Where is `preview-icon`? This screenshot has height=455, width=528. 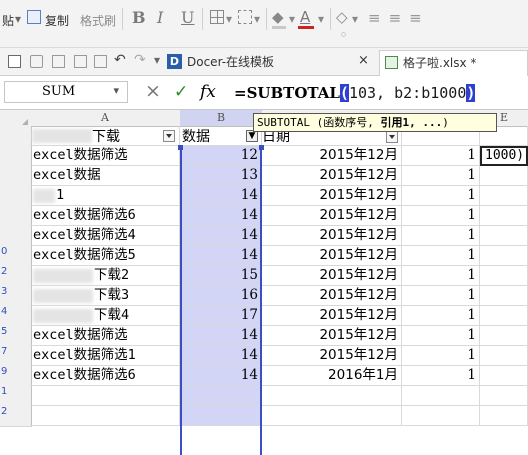 preview-icon is located at coordinates (100, 61).